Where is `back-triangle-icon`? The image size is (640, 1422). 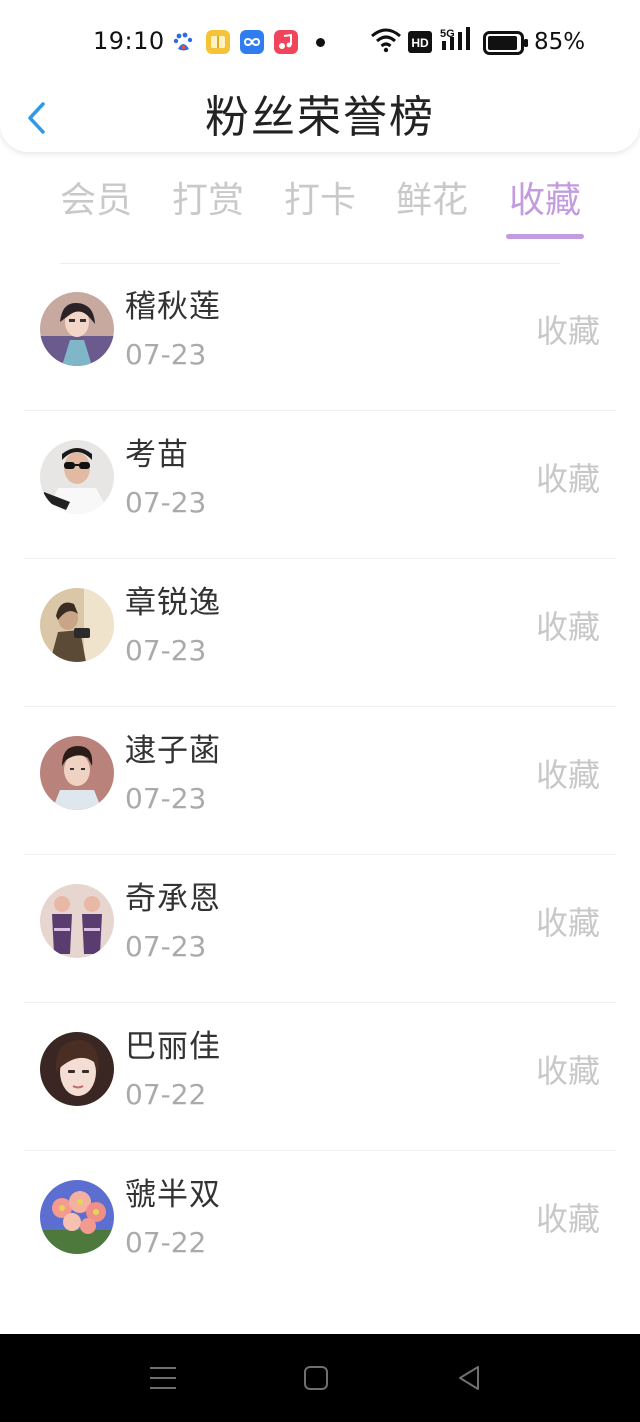 back-triangle-icon is located at coordinates (469, 1378).